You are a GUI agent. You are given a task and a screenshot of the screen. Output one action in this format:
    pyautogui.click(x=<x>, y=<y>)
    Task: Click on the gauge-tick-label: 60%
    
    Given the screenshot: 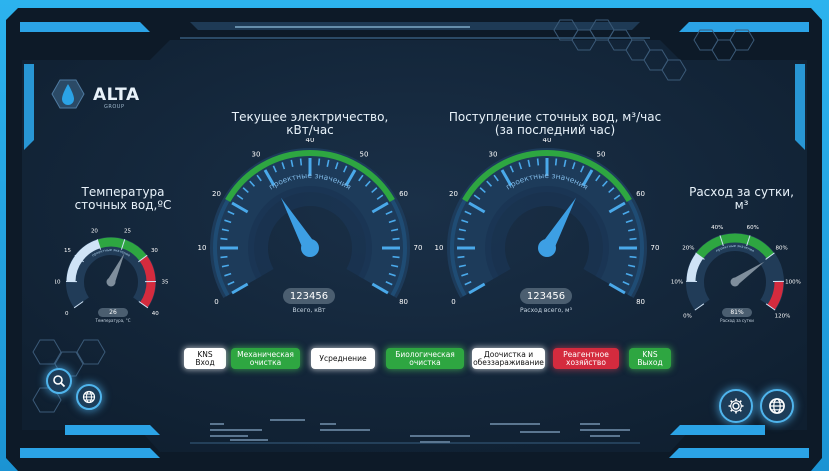 What is the action you would take?
    pyautogui.click(x=753, y=228)
    